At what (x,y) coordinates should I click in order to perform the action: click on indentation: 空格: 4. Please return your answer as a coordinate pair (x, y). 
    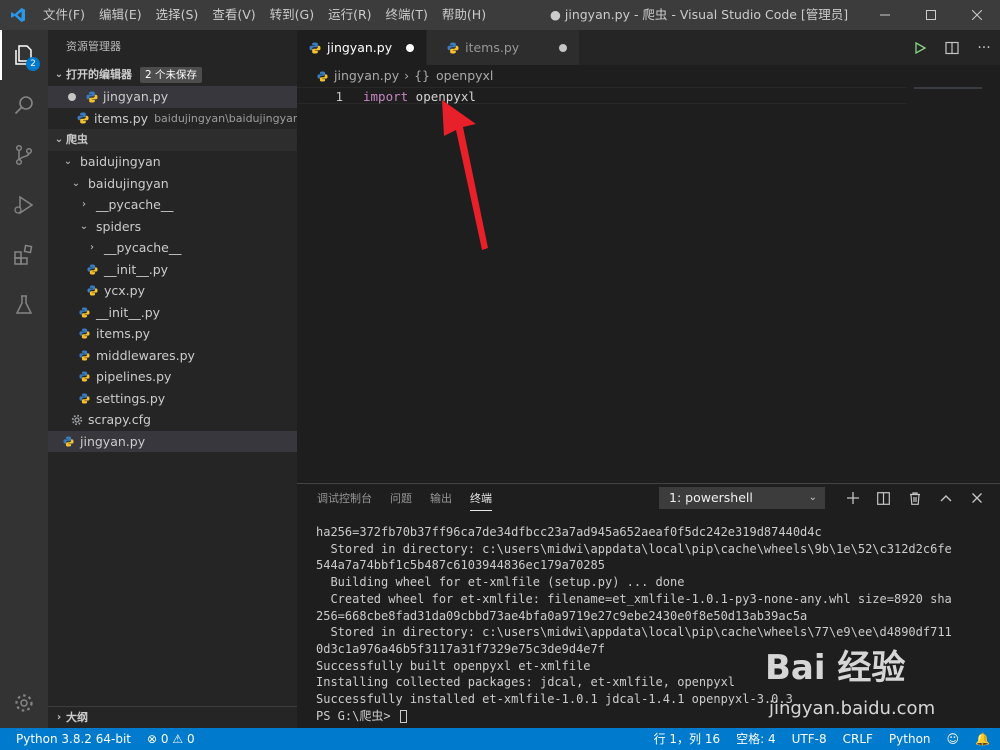
    Looking at the image, I should click on (756, 739).